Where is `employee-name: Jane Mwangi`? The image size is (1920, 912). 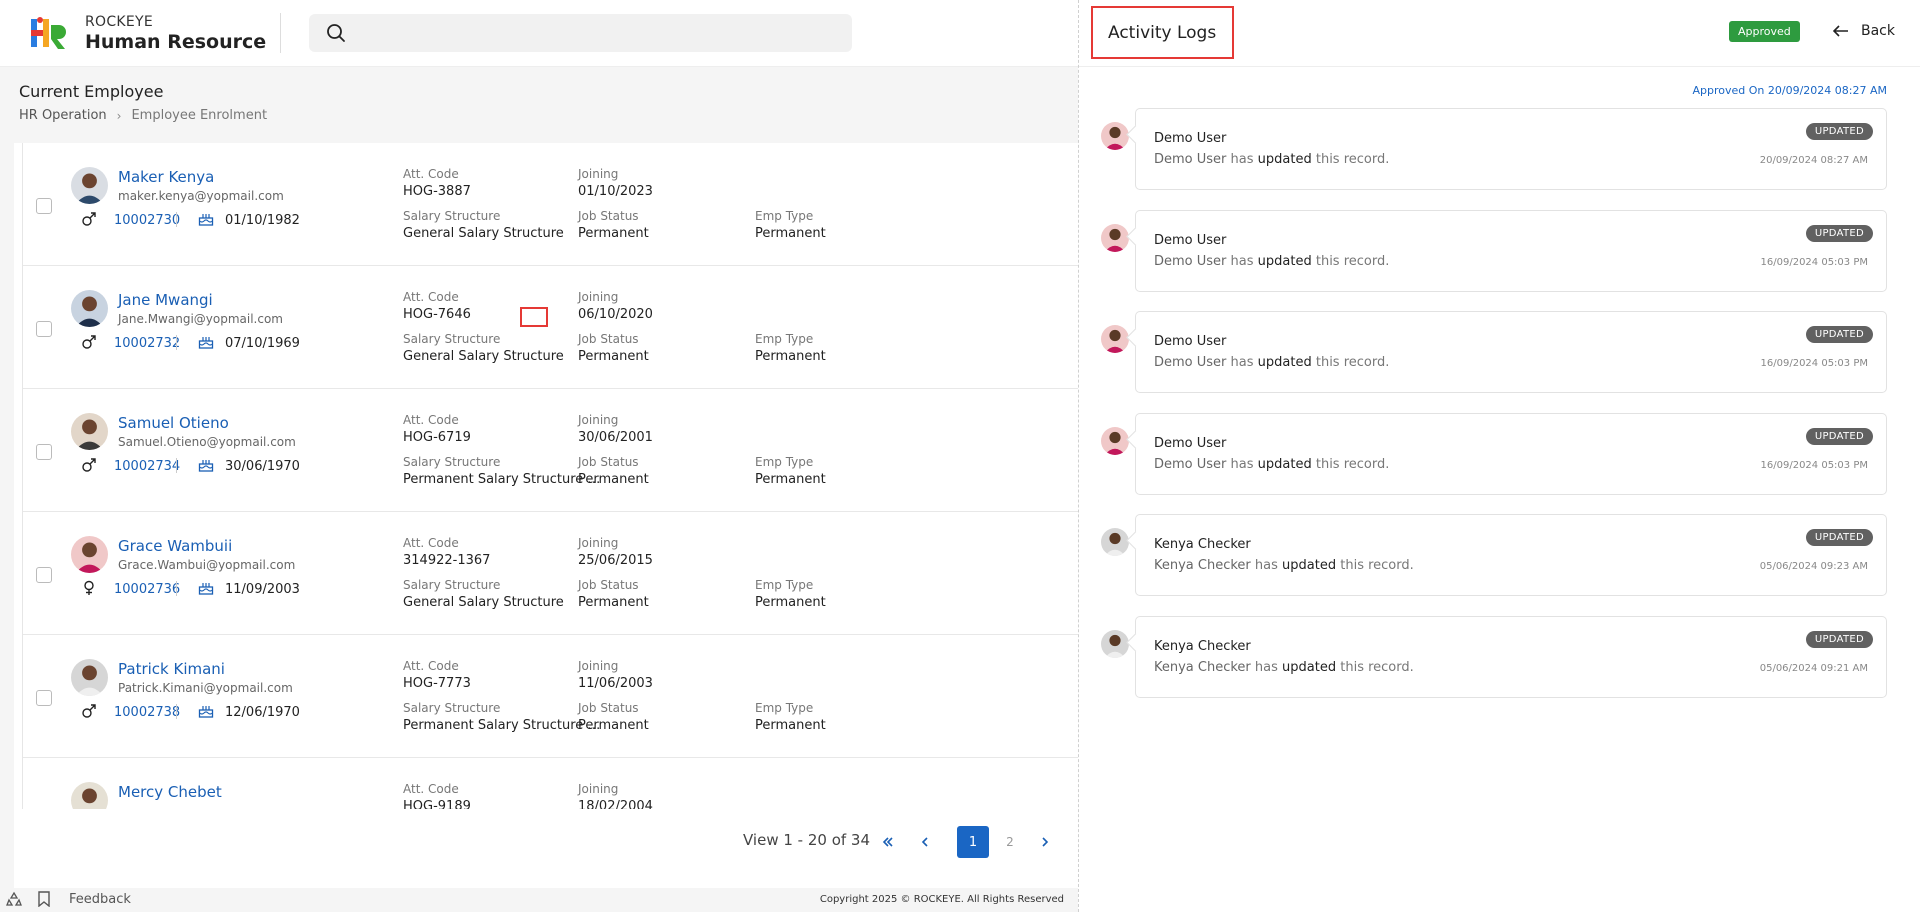
employee-name: Jane Mwangi is located at coordinates (165, 300).